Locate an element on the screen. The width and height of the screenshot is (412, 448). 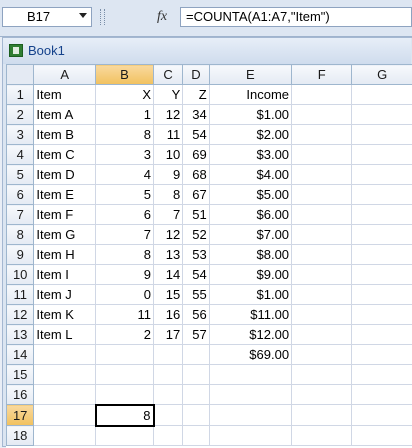
cell-d14 is located at coordinates (196, 355).